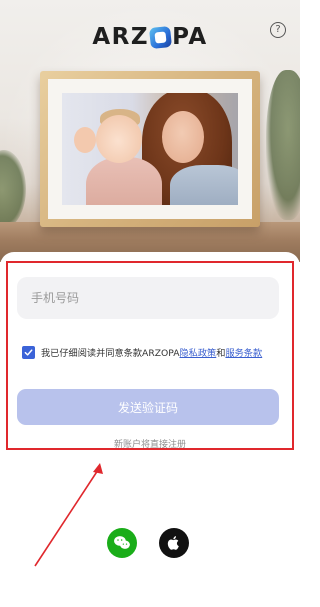  I want to click on apple-icon, so click(173, 543).